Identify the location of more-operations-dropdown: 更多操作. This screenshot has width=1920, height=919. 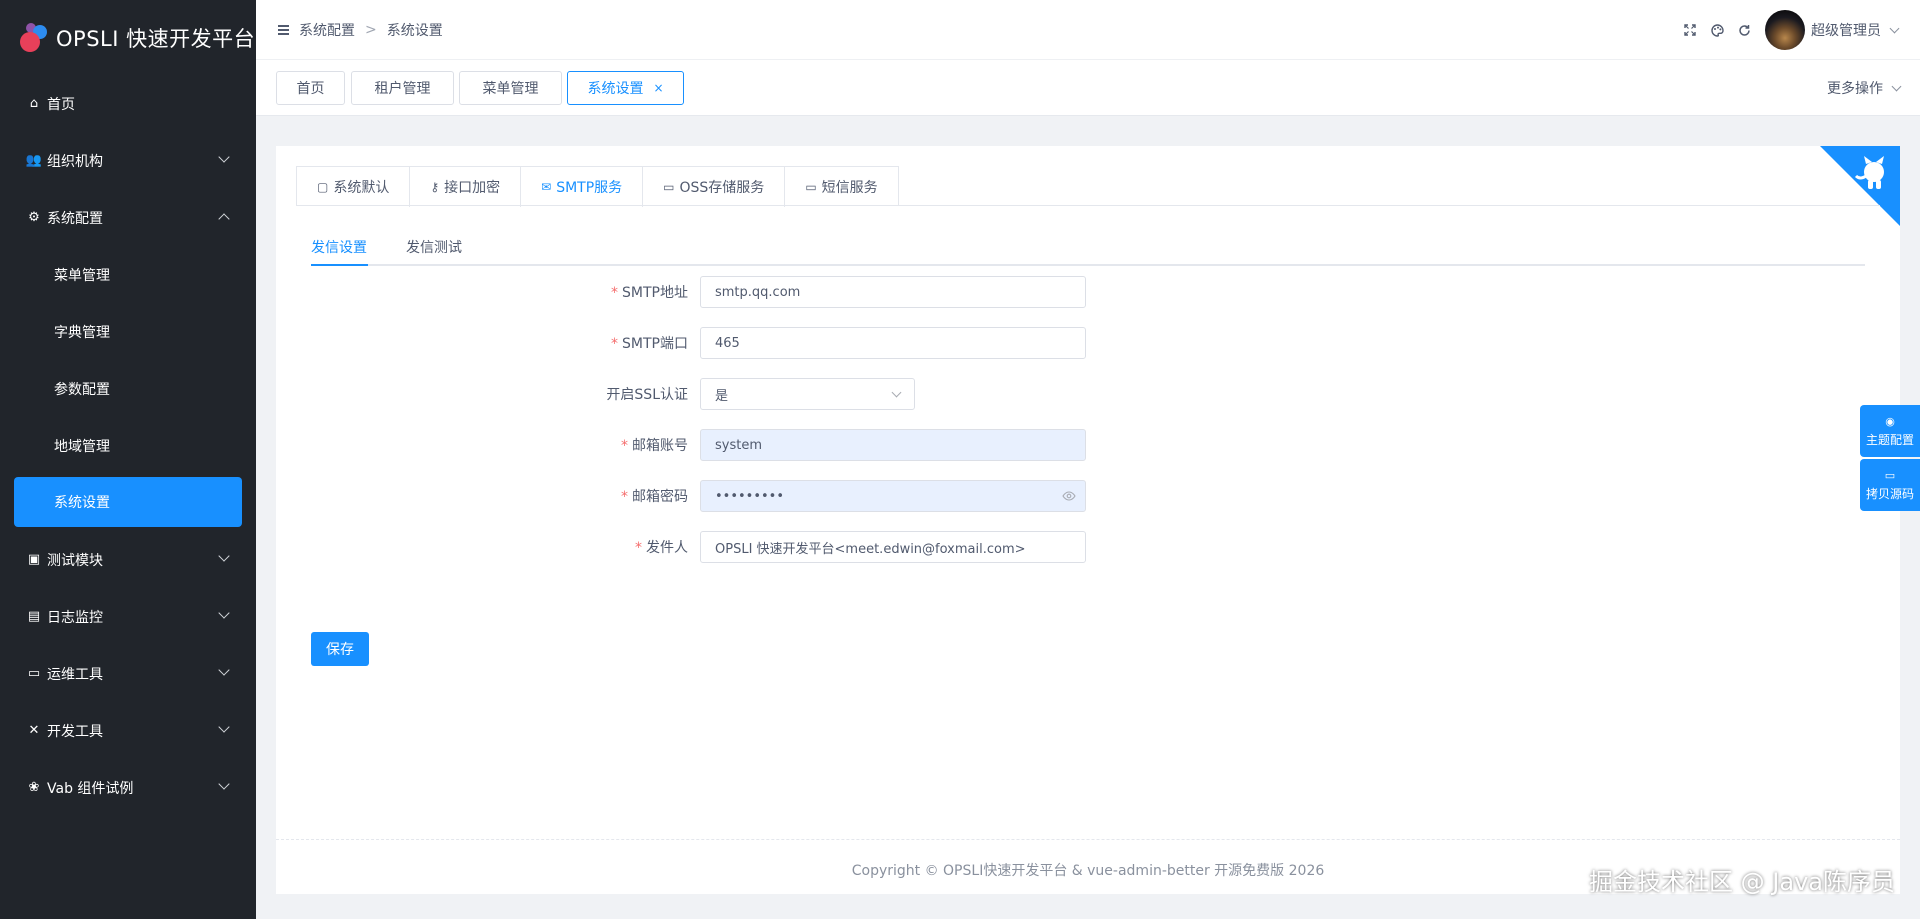
(1864, 88).